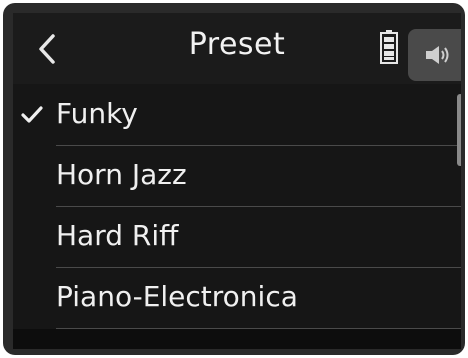  What do you see at coordinates (117, 235) in the screenshot?
I see `list-item-label: Hard Riff` at bounding box center [117, 235].